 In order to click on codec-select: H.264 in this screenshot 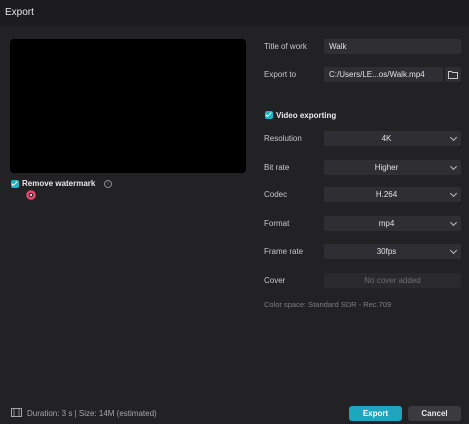, I will do `click(392, 194)`.